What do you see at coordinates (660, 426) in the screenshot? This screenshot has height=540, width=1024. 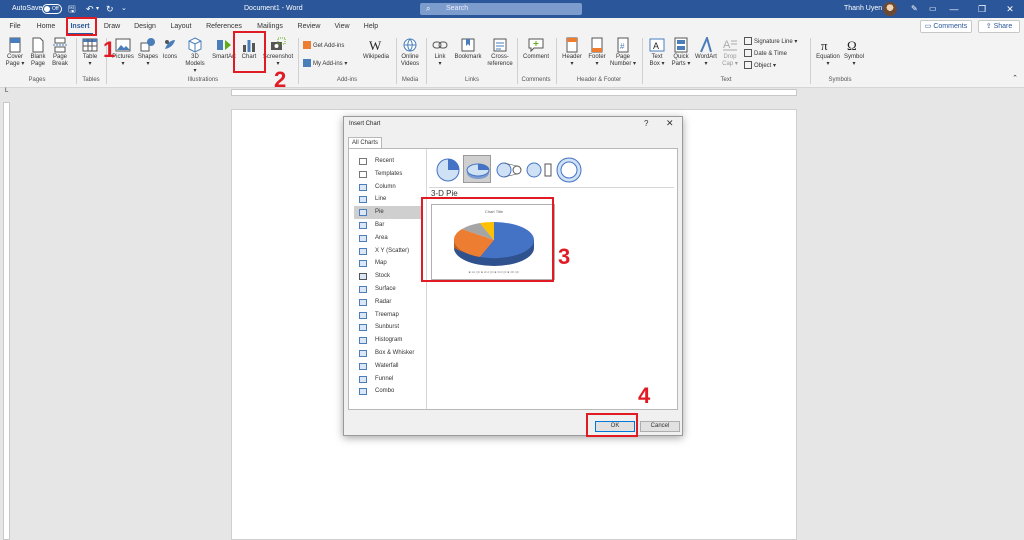 I see `cancel-button: Cancel` at bounding box center [660, 426].